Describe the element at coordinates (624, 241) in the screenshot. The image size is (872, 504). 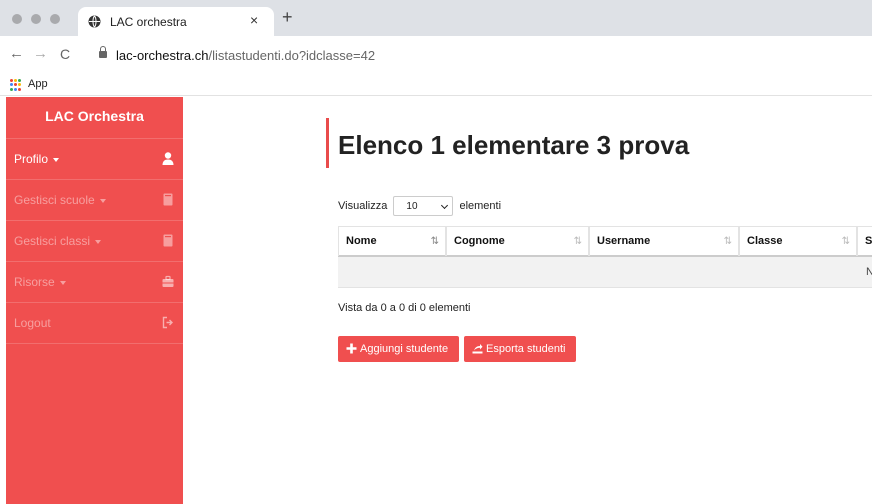
I see `column-label: Username` at that location.